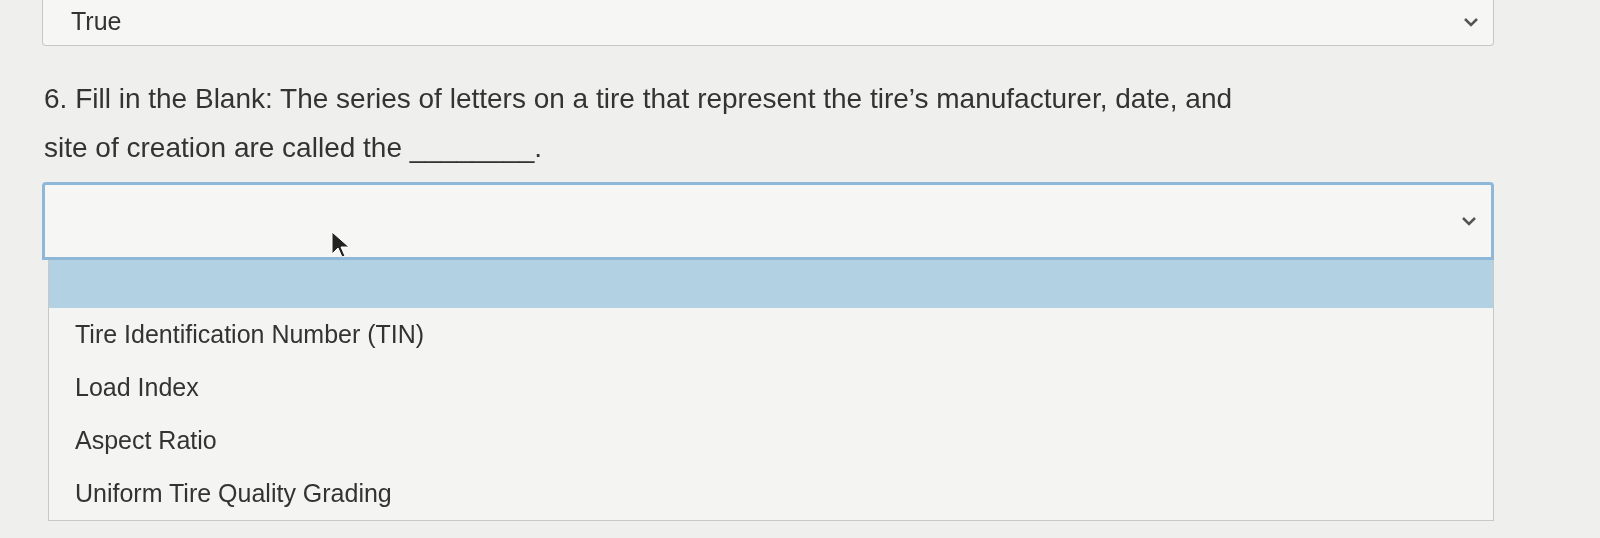 This screenshot has width=1600, height=538. I want to click on answer-dropdown: True, so click(768, 23).